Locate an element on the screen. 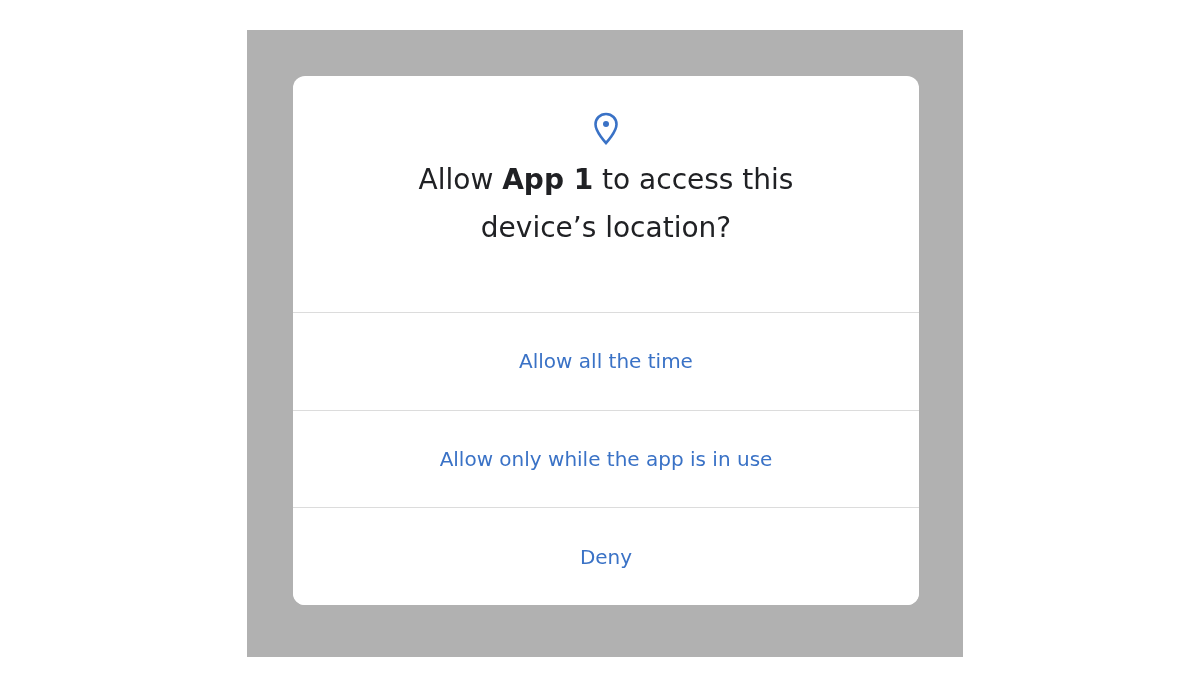 The image size is (1200, 675). location-pin-icon is located at coordinates (606, 129).